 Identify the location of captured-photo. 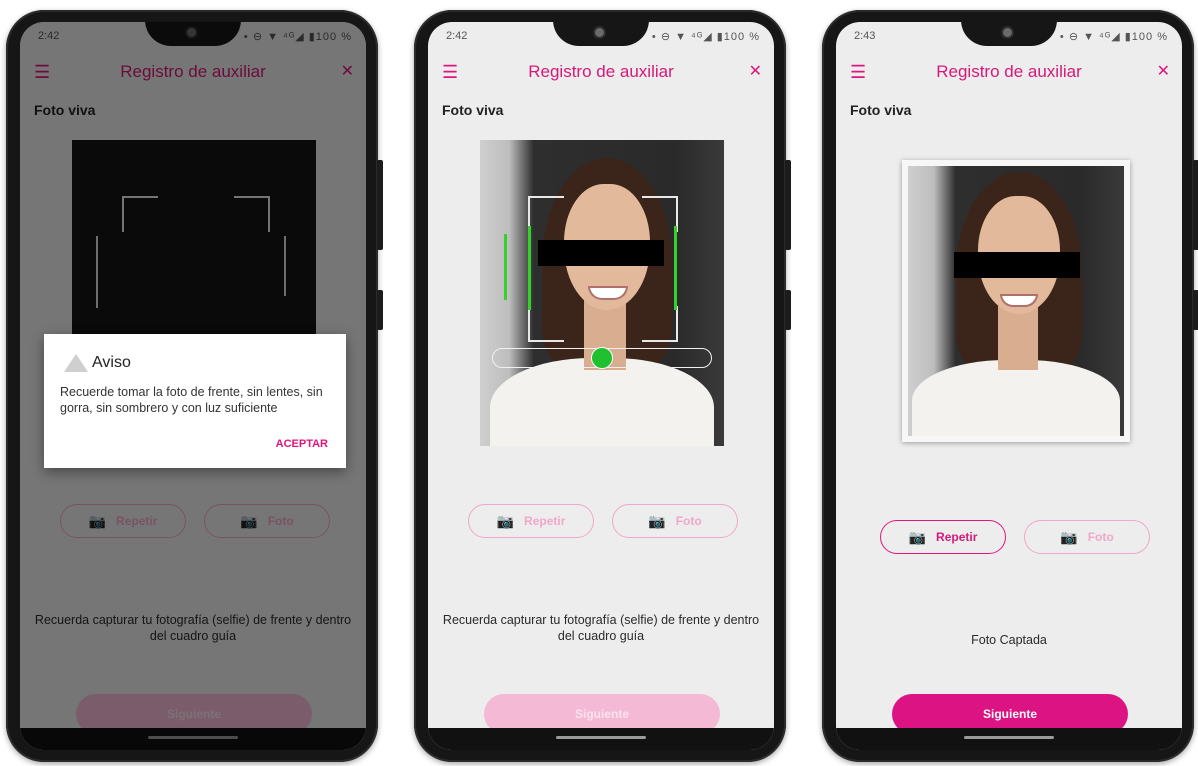
(1016, 301).